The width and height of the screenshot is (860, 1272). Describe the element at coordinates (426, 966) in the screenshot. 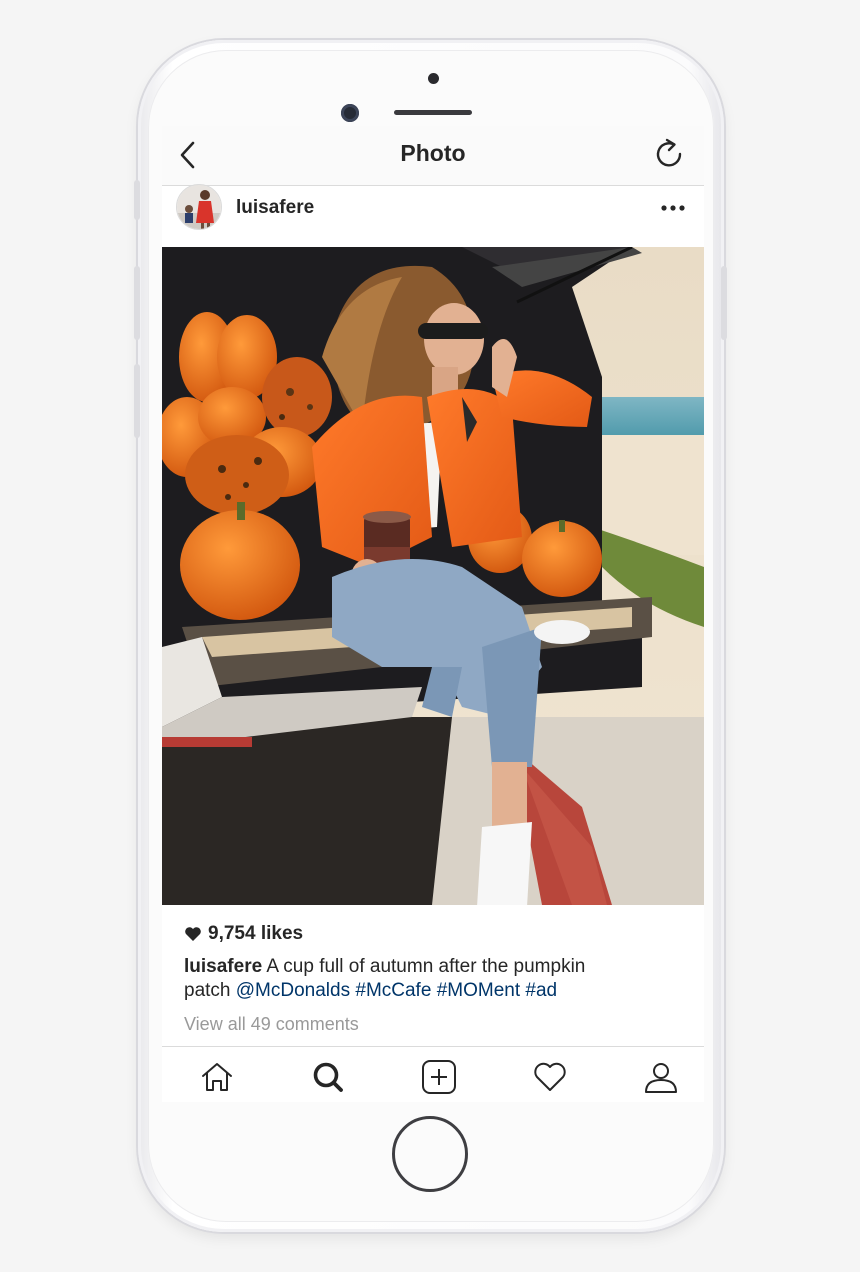

I see `caption-text-line1: A cup full of autumn after the pumpkin` at that location.